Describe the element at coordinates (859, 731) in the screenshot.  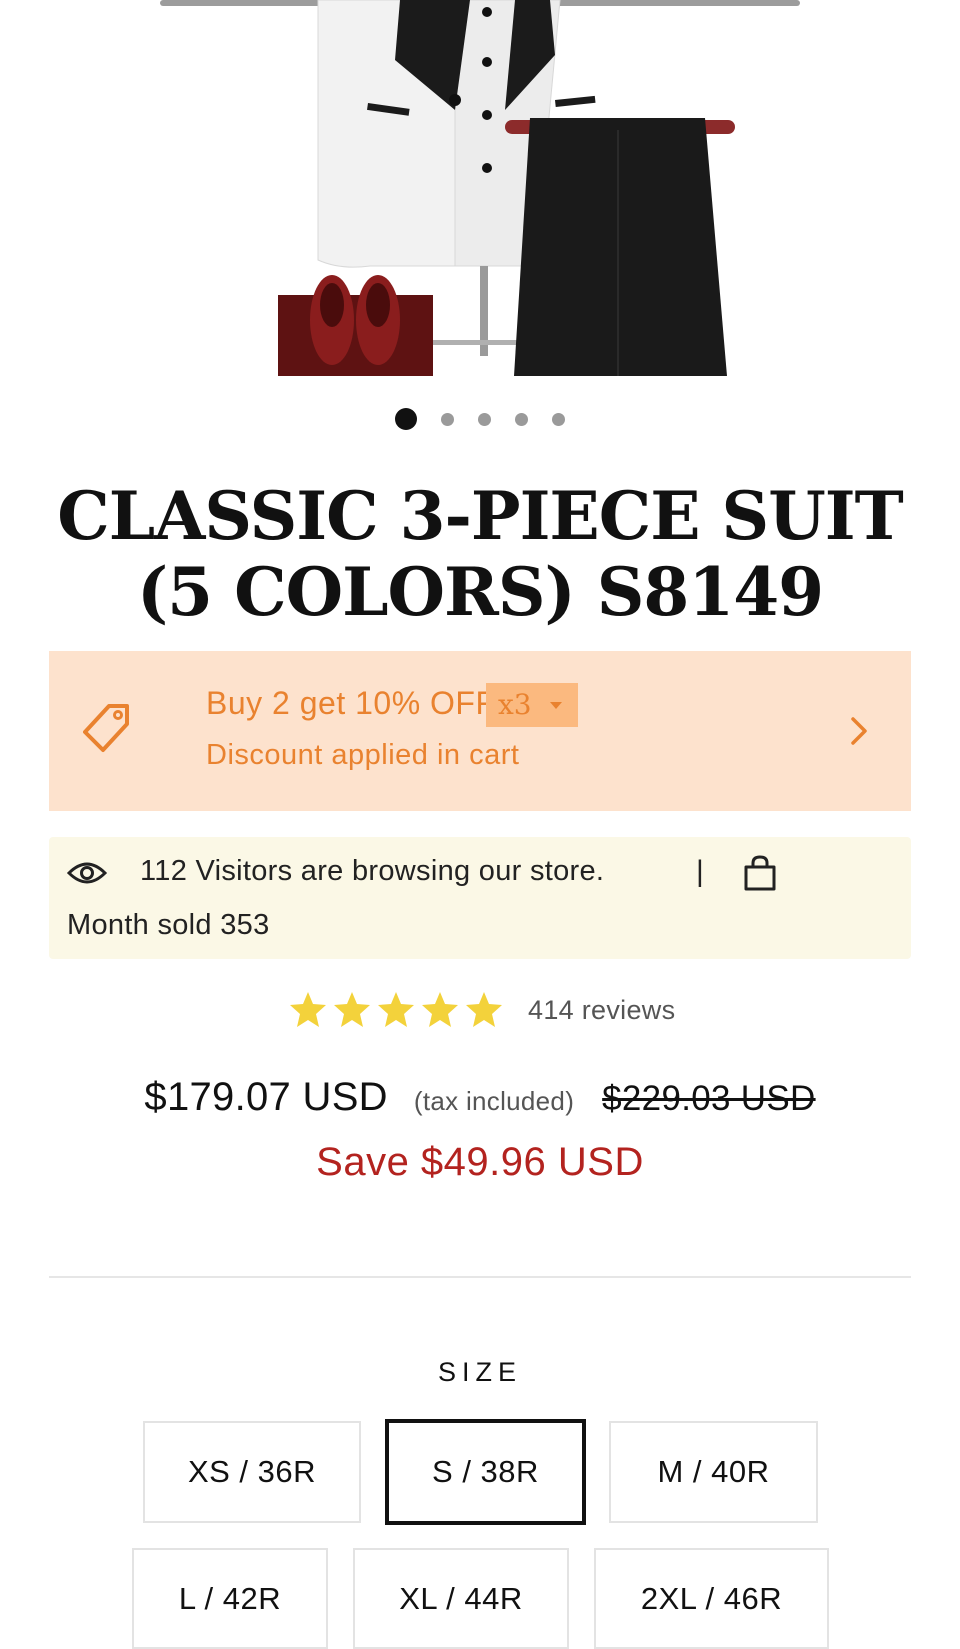
I see `chevron-right-icon` at that location.